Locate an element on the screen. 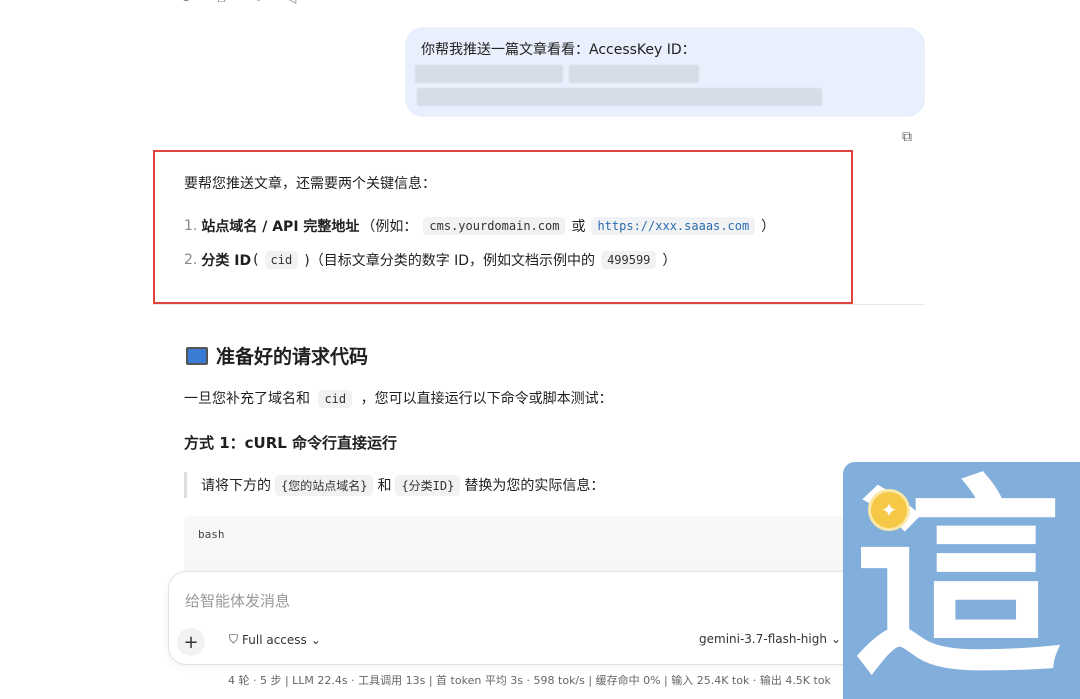 This screenshot has width=1080, height=699. computer-icon is located at coordinates (197, 355).